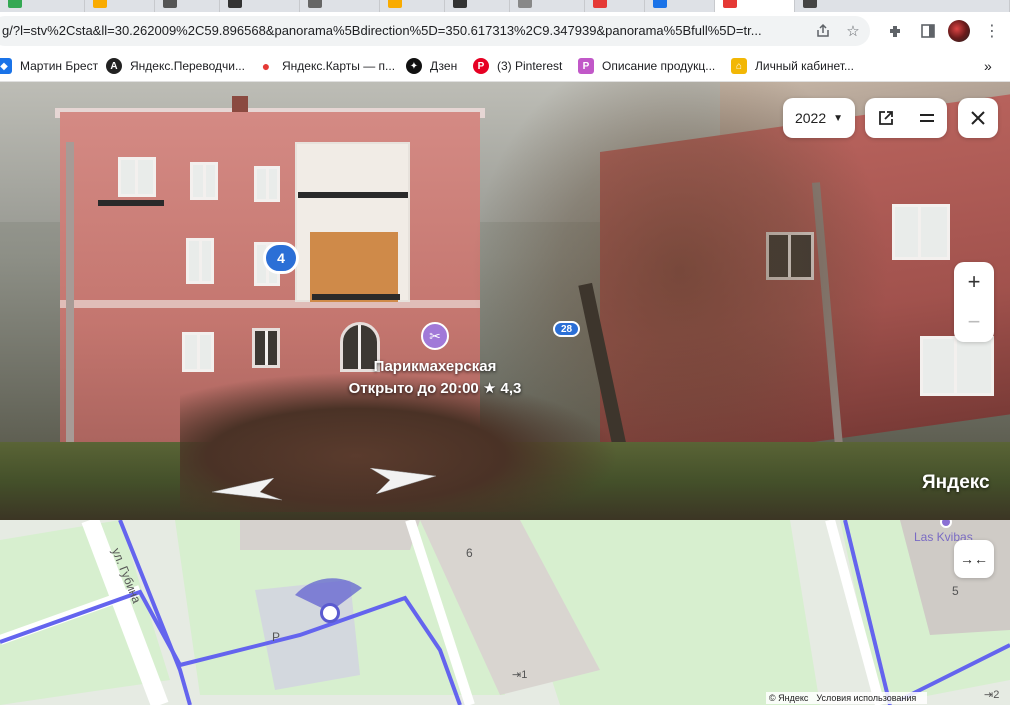 This screenshot has height=705, width=1010. Describe the element at coordinates (6, 66) in the screenshot. I see `bookmark-blue-icon: ◆` at that location.